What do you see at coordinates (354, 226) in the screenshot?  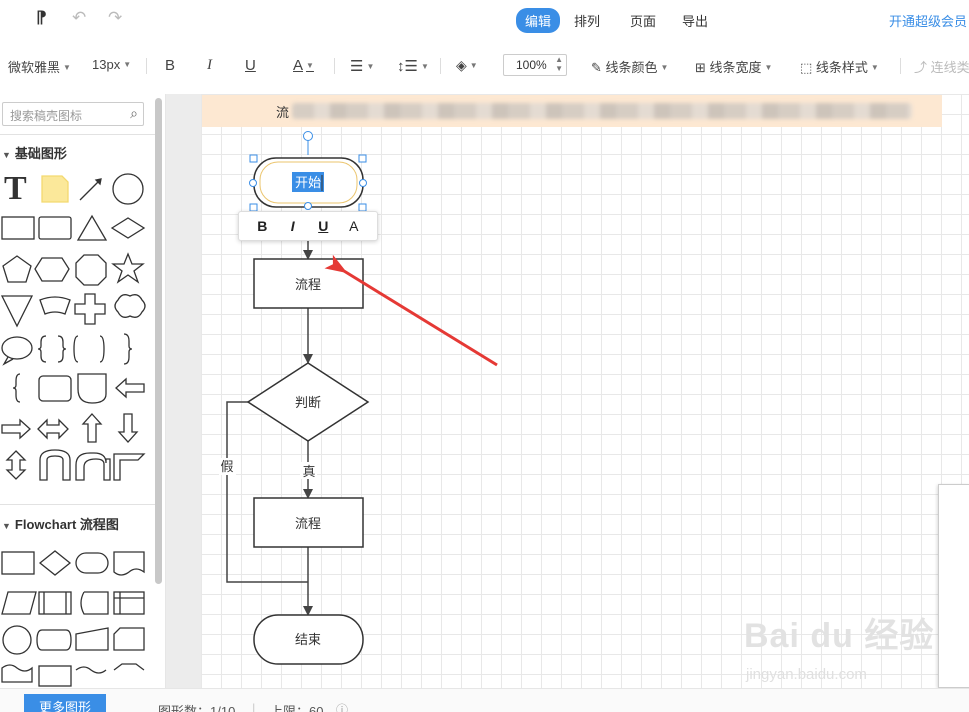 I see `popup-font-button: A` at bounding box center [354, 226].